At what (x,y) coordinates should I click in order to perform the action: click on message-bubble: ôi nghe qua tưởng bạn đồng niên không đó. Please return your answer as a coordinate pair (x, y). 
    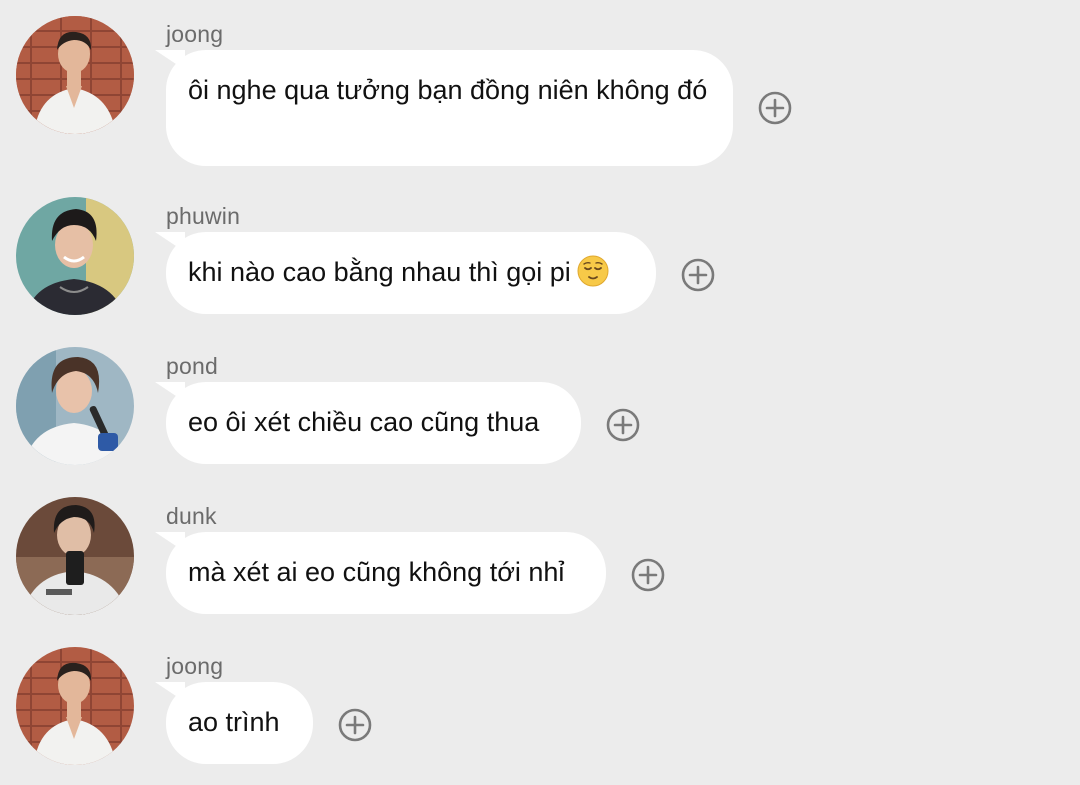
    Looking at the image, I should click on (449, 108).